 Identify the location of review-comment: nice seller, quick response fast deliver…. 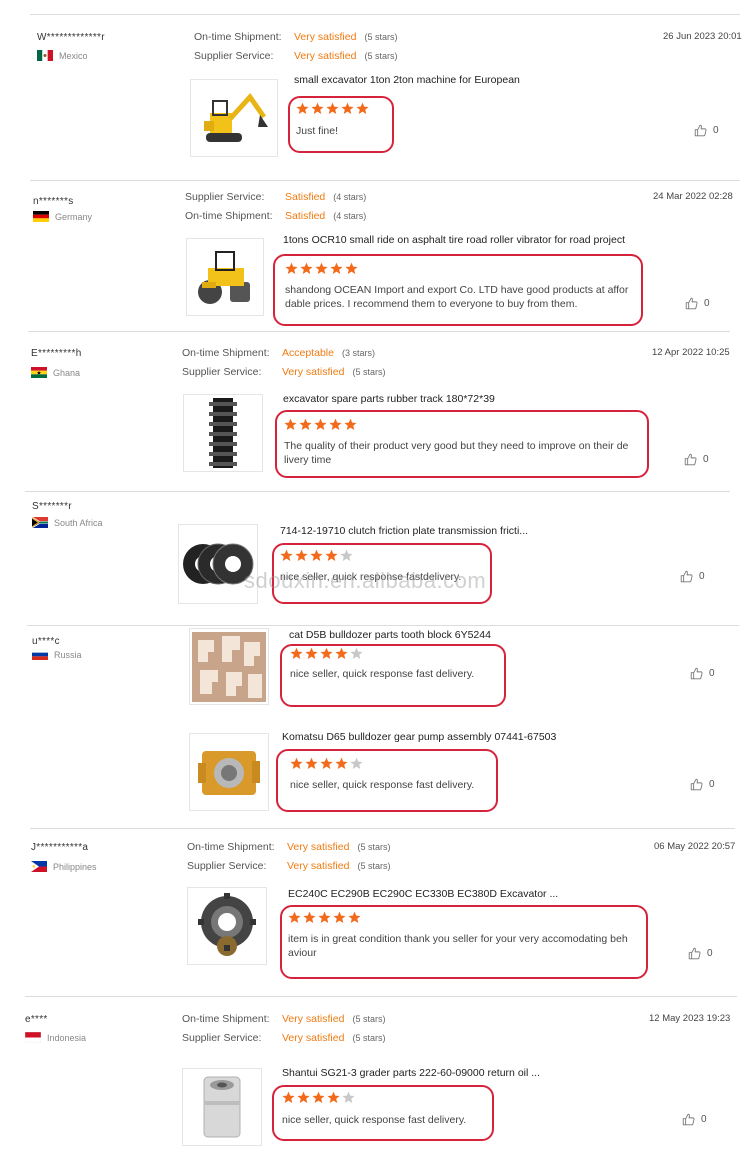
(382, 674).